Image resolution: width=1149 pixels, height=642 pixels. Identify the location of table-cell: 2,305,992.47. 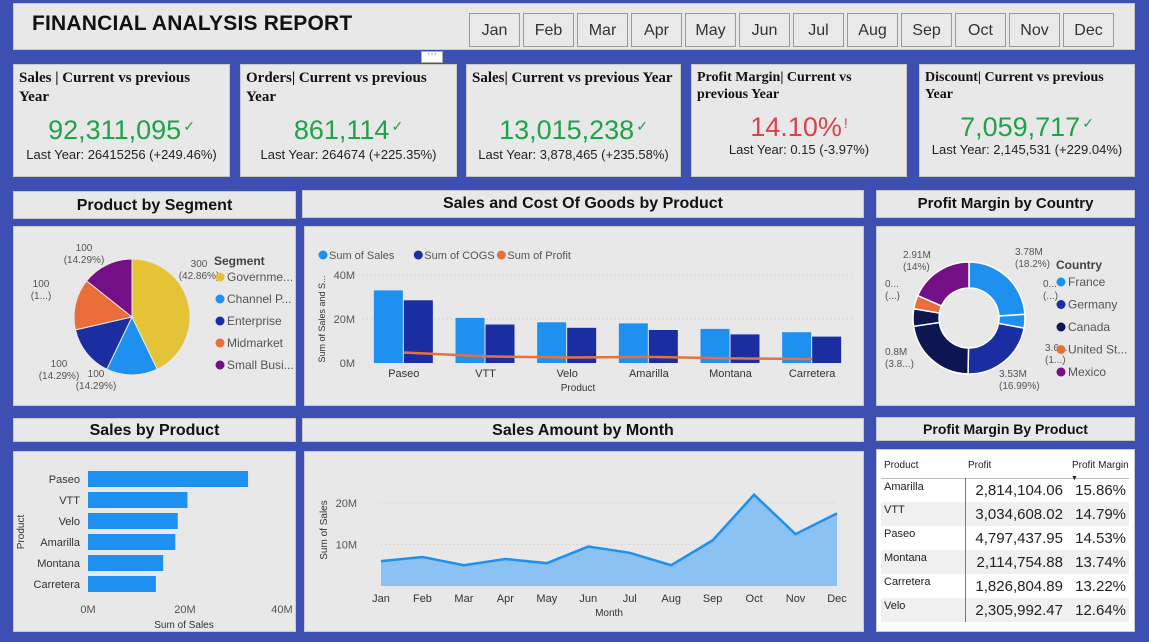
(1016, 610).